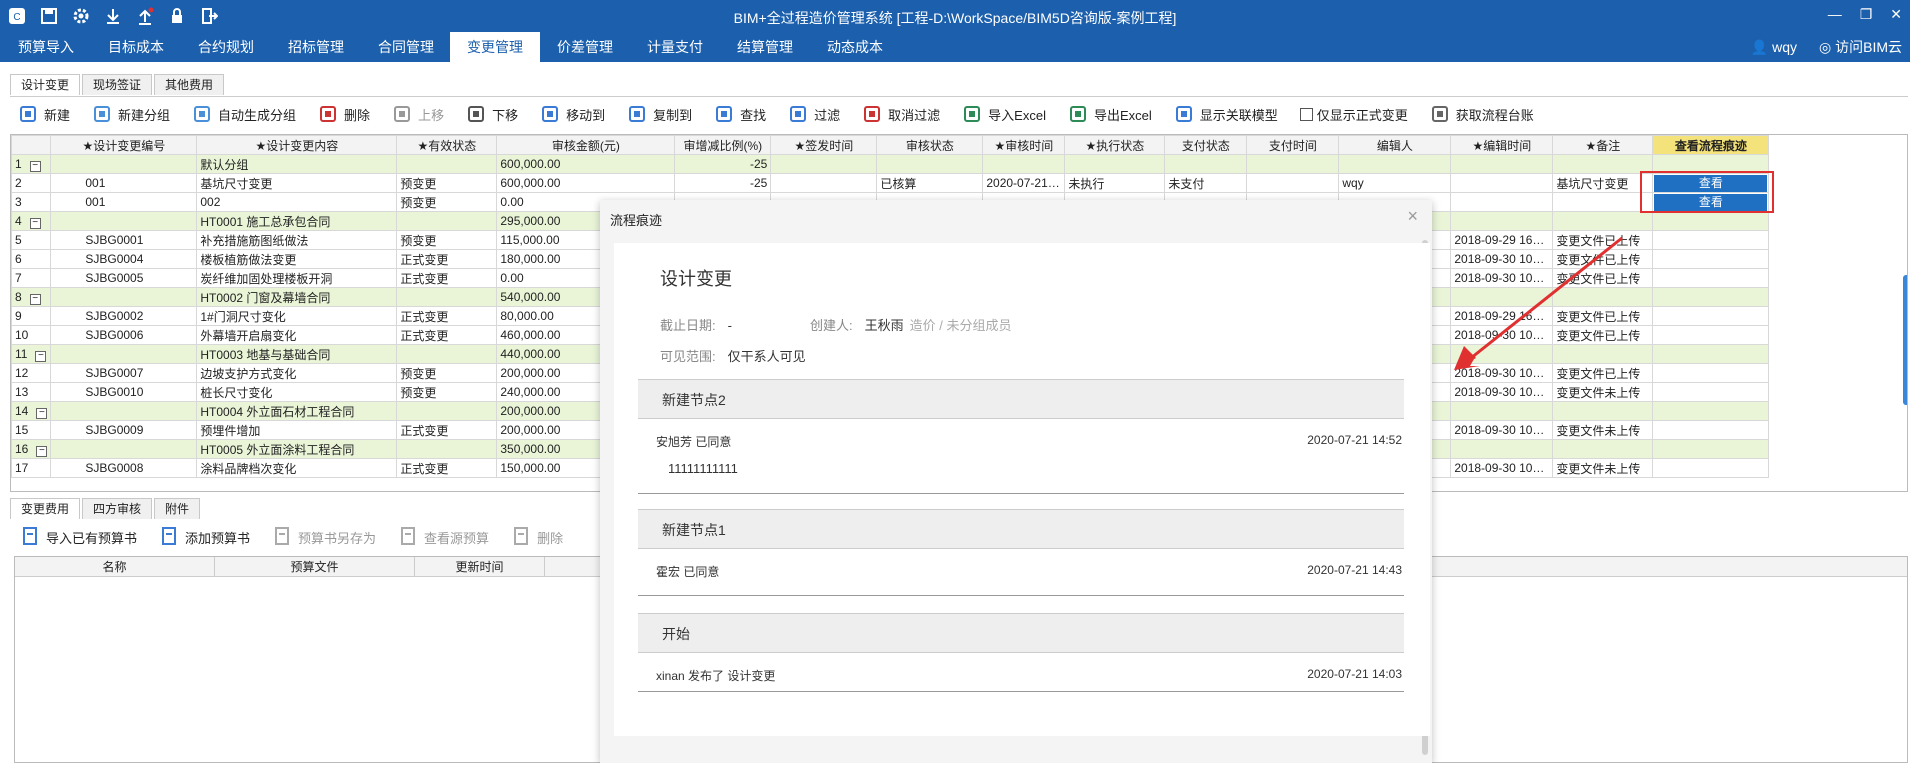 This screenshot has width=1910, height=763. I want to click on tab-attachments: 附件, so click(177, 508).